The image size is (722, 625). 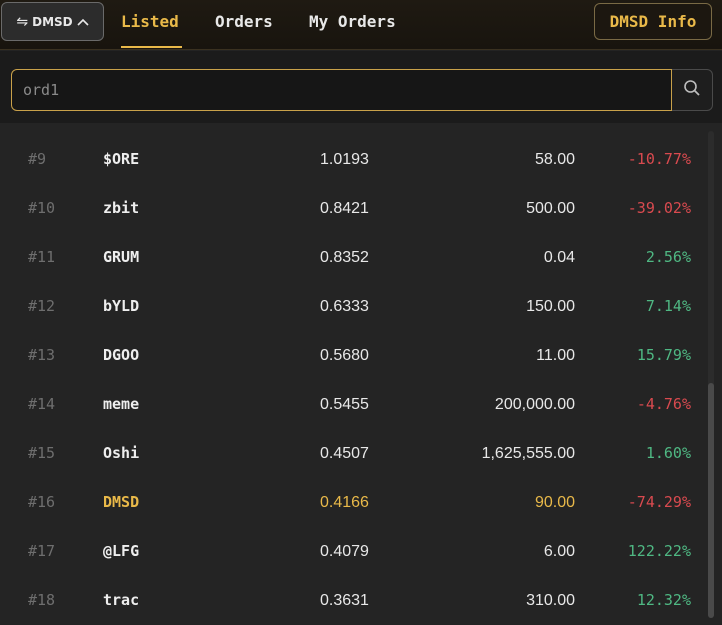 I want to click on list-item: #12 bYLD 0.6333 150.00 7.14%, so click(x=350, y=306).